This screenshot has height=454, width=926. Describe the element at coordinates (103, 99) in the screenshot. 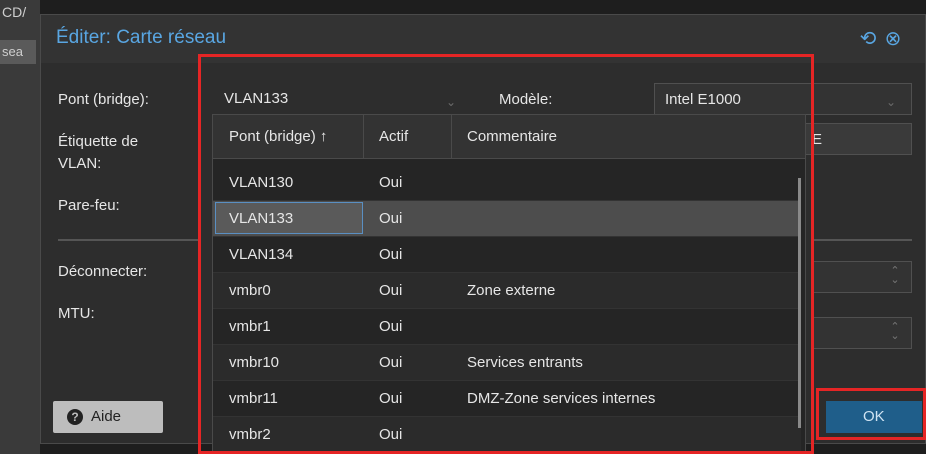

I see `bridge-label: Pont (bridge):` at that location.